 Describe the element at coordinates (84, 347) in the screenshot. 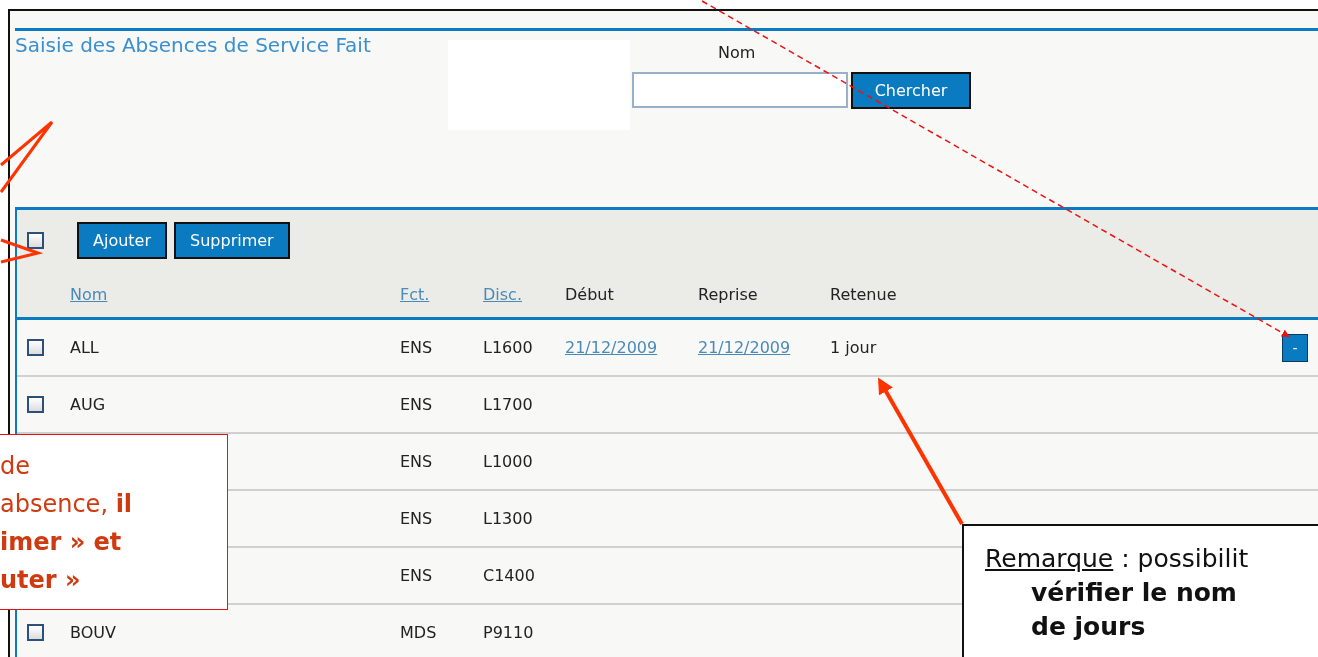

I see `name-cell: ALL` at that location.